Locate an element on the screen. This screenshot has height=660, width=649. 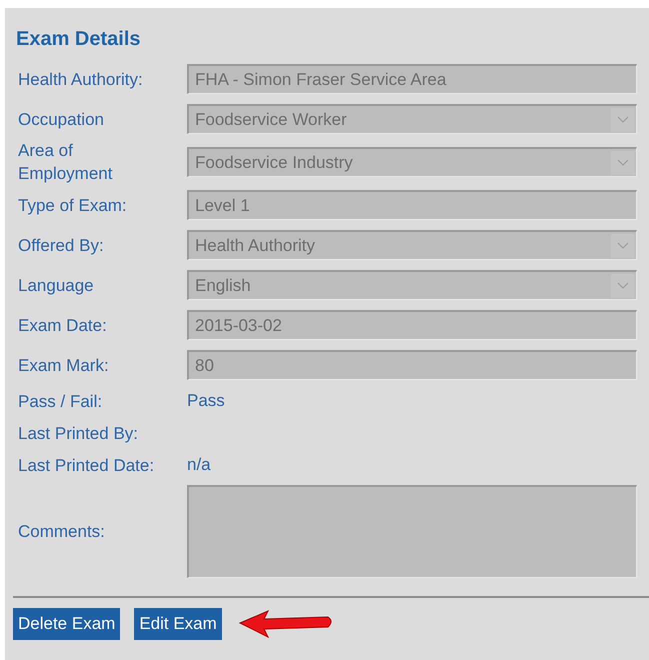
field-value: n/a is located at coordinates (199, 465).